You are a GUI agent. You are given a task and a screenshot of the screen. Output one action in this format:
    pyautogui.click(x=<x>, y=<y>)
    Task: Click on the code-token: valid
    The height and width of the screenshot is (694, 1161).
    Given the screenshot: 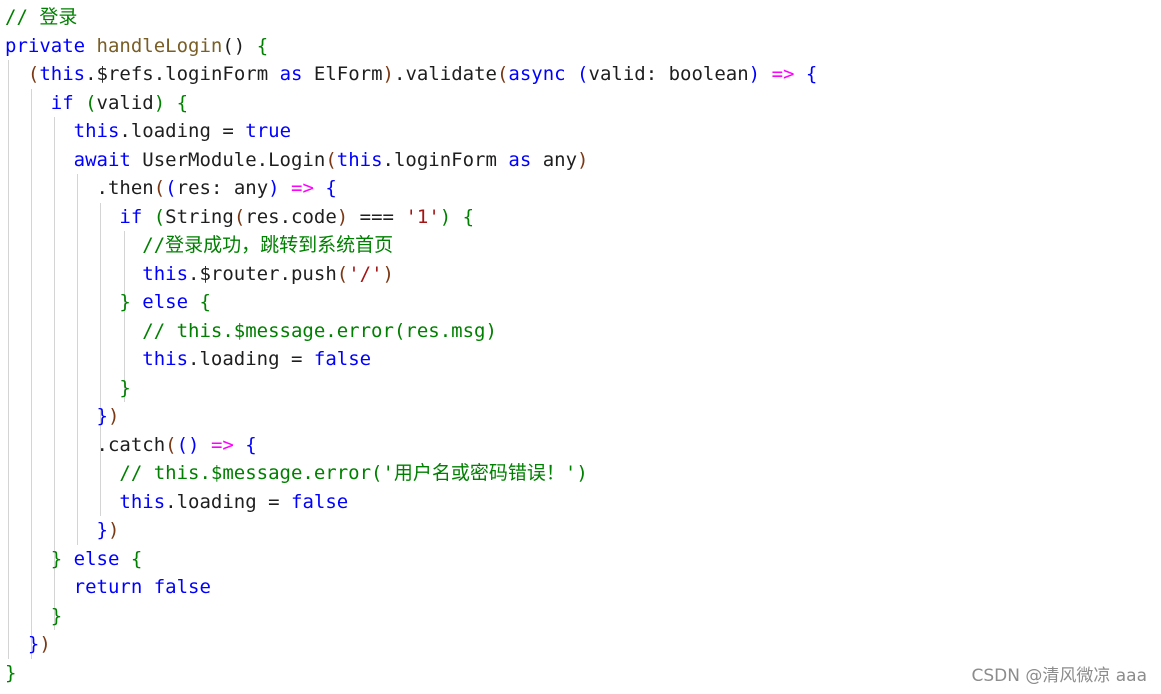 What is the action you would take?
    pyautogui.click(x=125, y=102)
    